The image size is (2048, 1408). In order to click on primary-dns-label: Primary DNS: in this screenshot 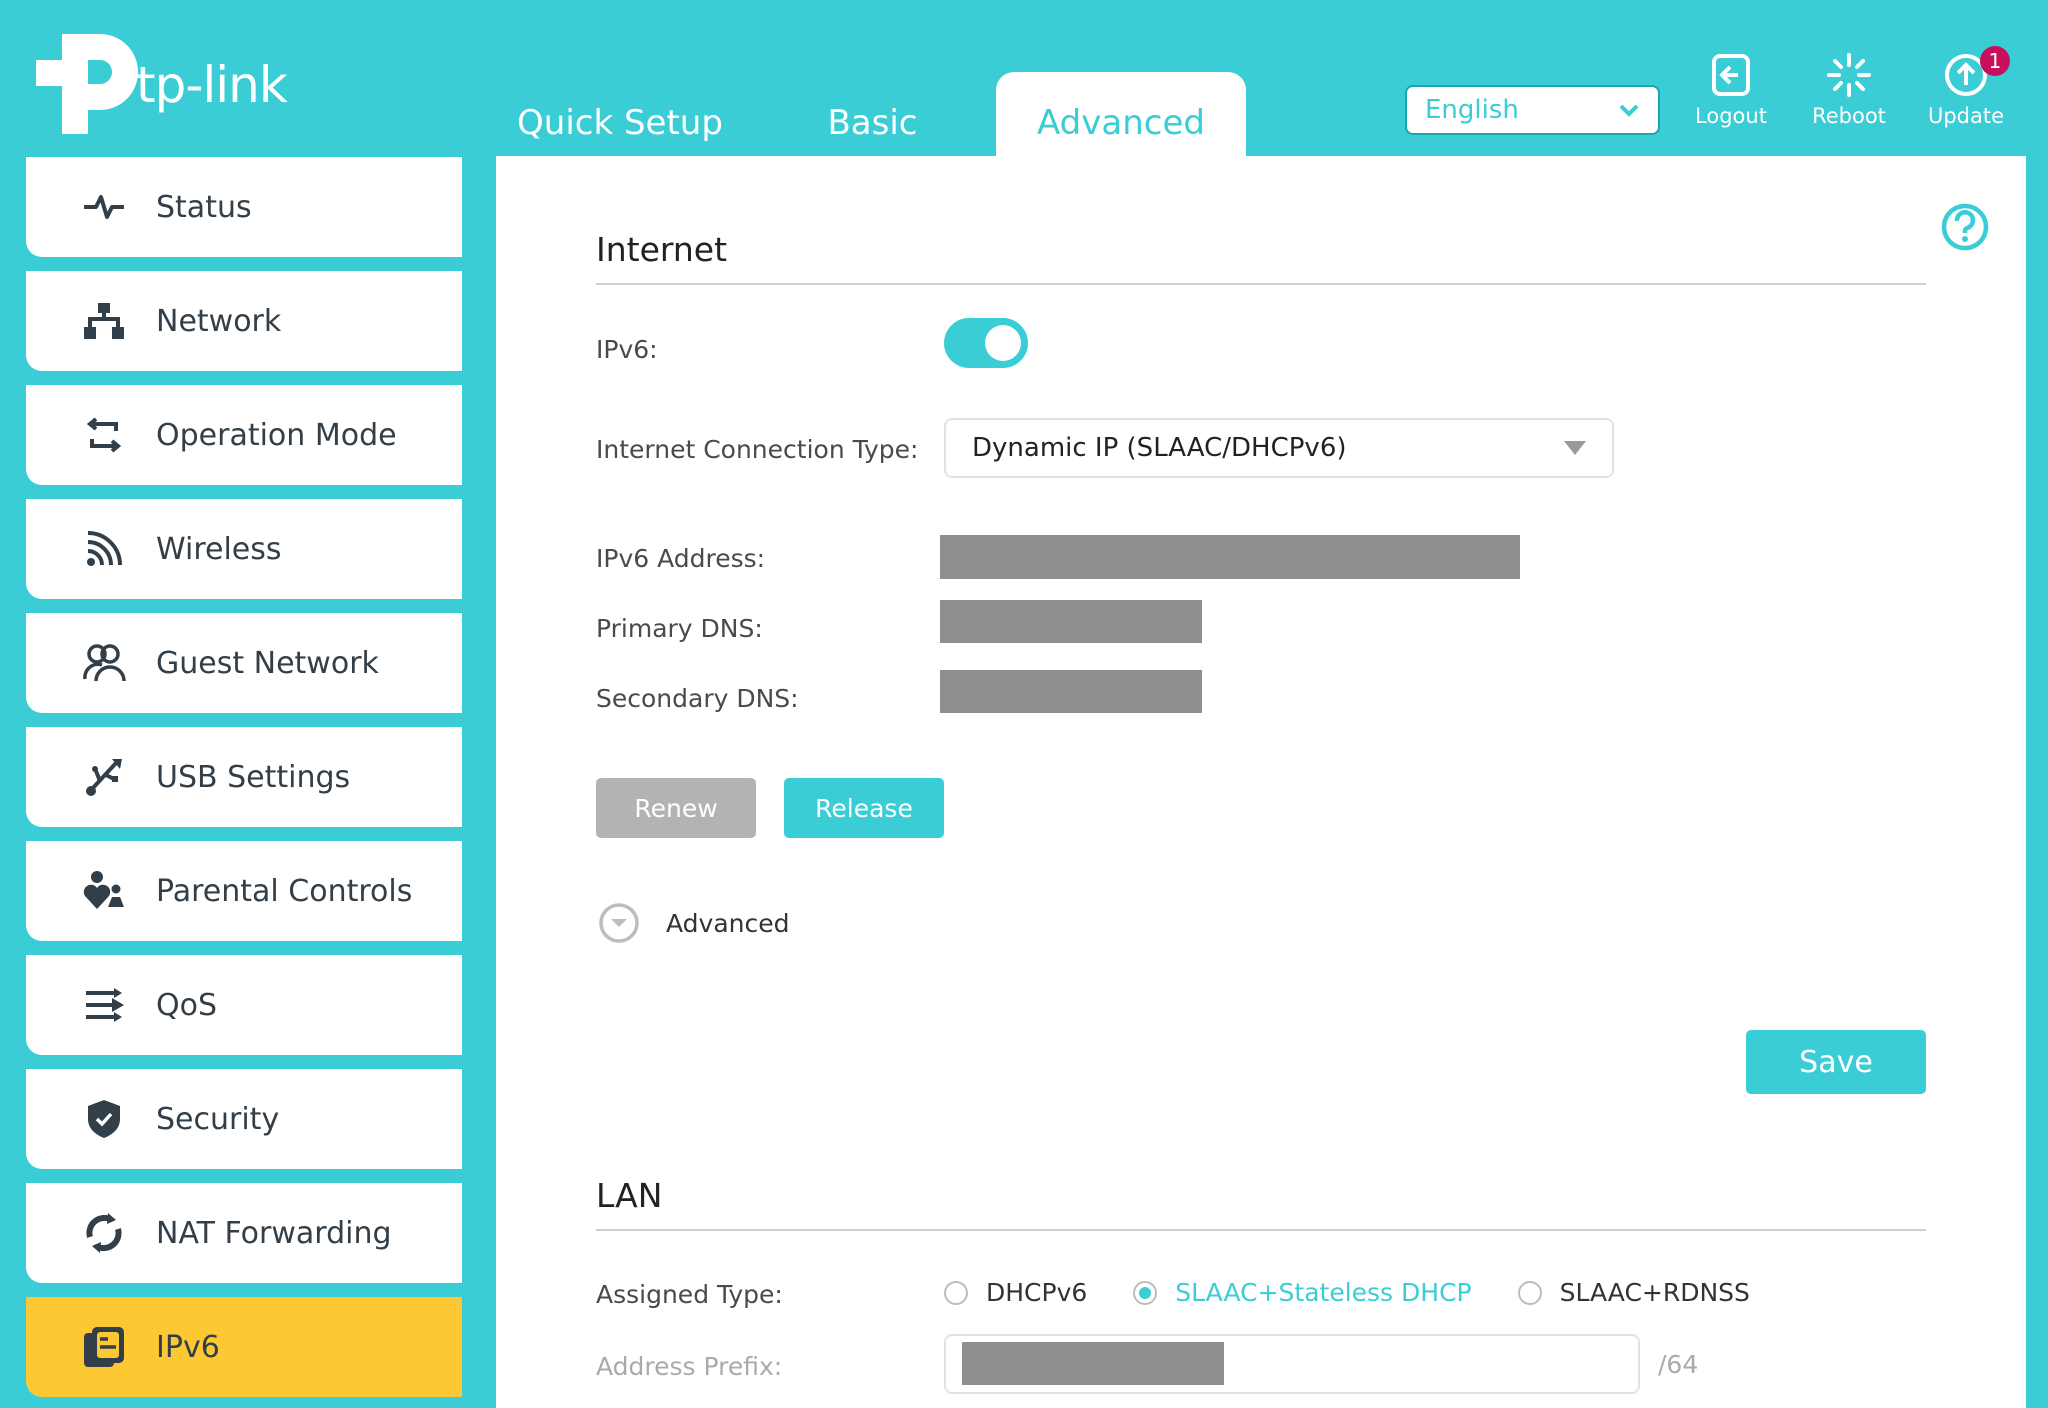, I will do `click(679, 628)`.